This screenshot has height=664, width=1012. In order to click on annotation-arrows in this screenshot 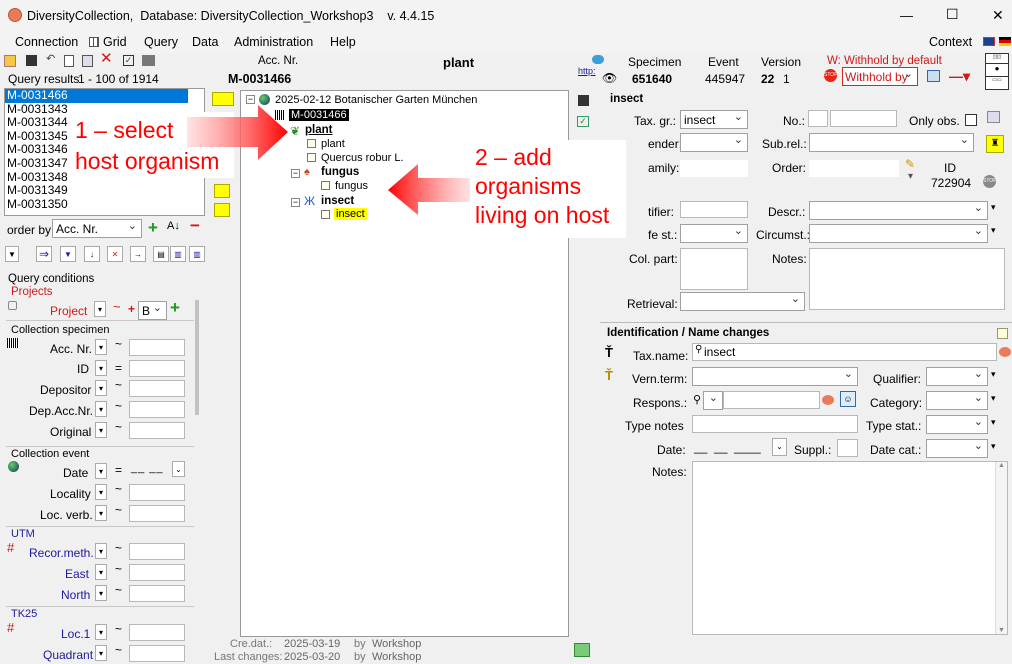, I will do `click(328, 160)`.